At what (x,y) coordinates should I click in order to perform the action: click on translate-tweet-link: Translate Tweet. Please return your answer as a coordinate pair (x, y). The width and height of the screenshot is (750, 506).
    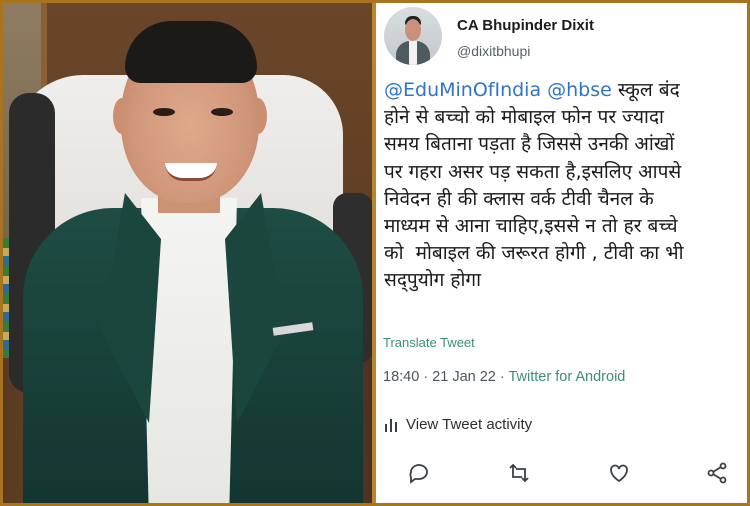
    Looking at the image, I should click on (429, 342).